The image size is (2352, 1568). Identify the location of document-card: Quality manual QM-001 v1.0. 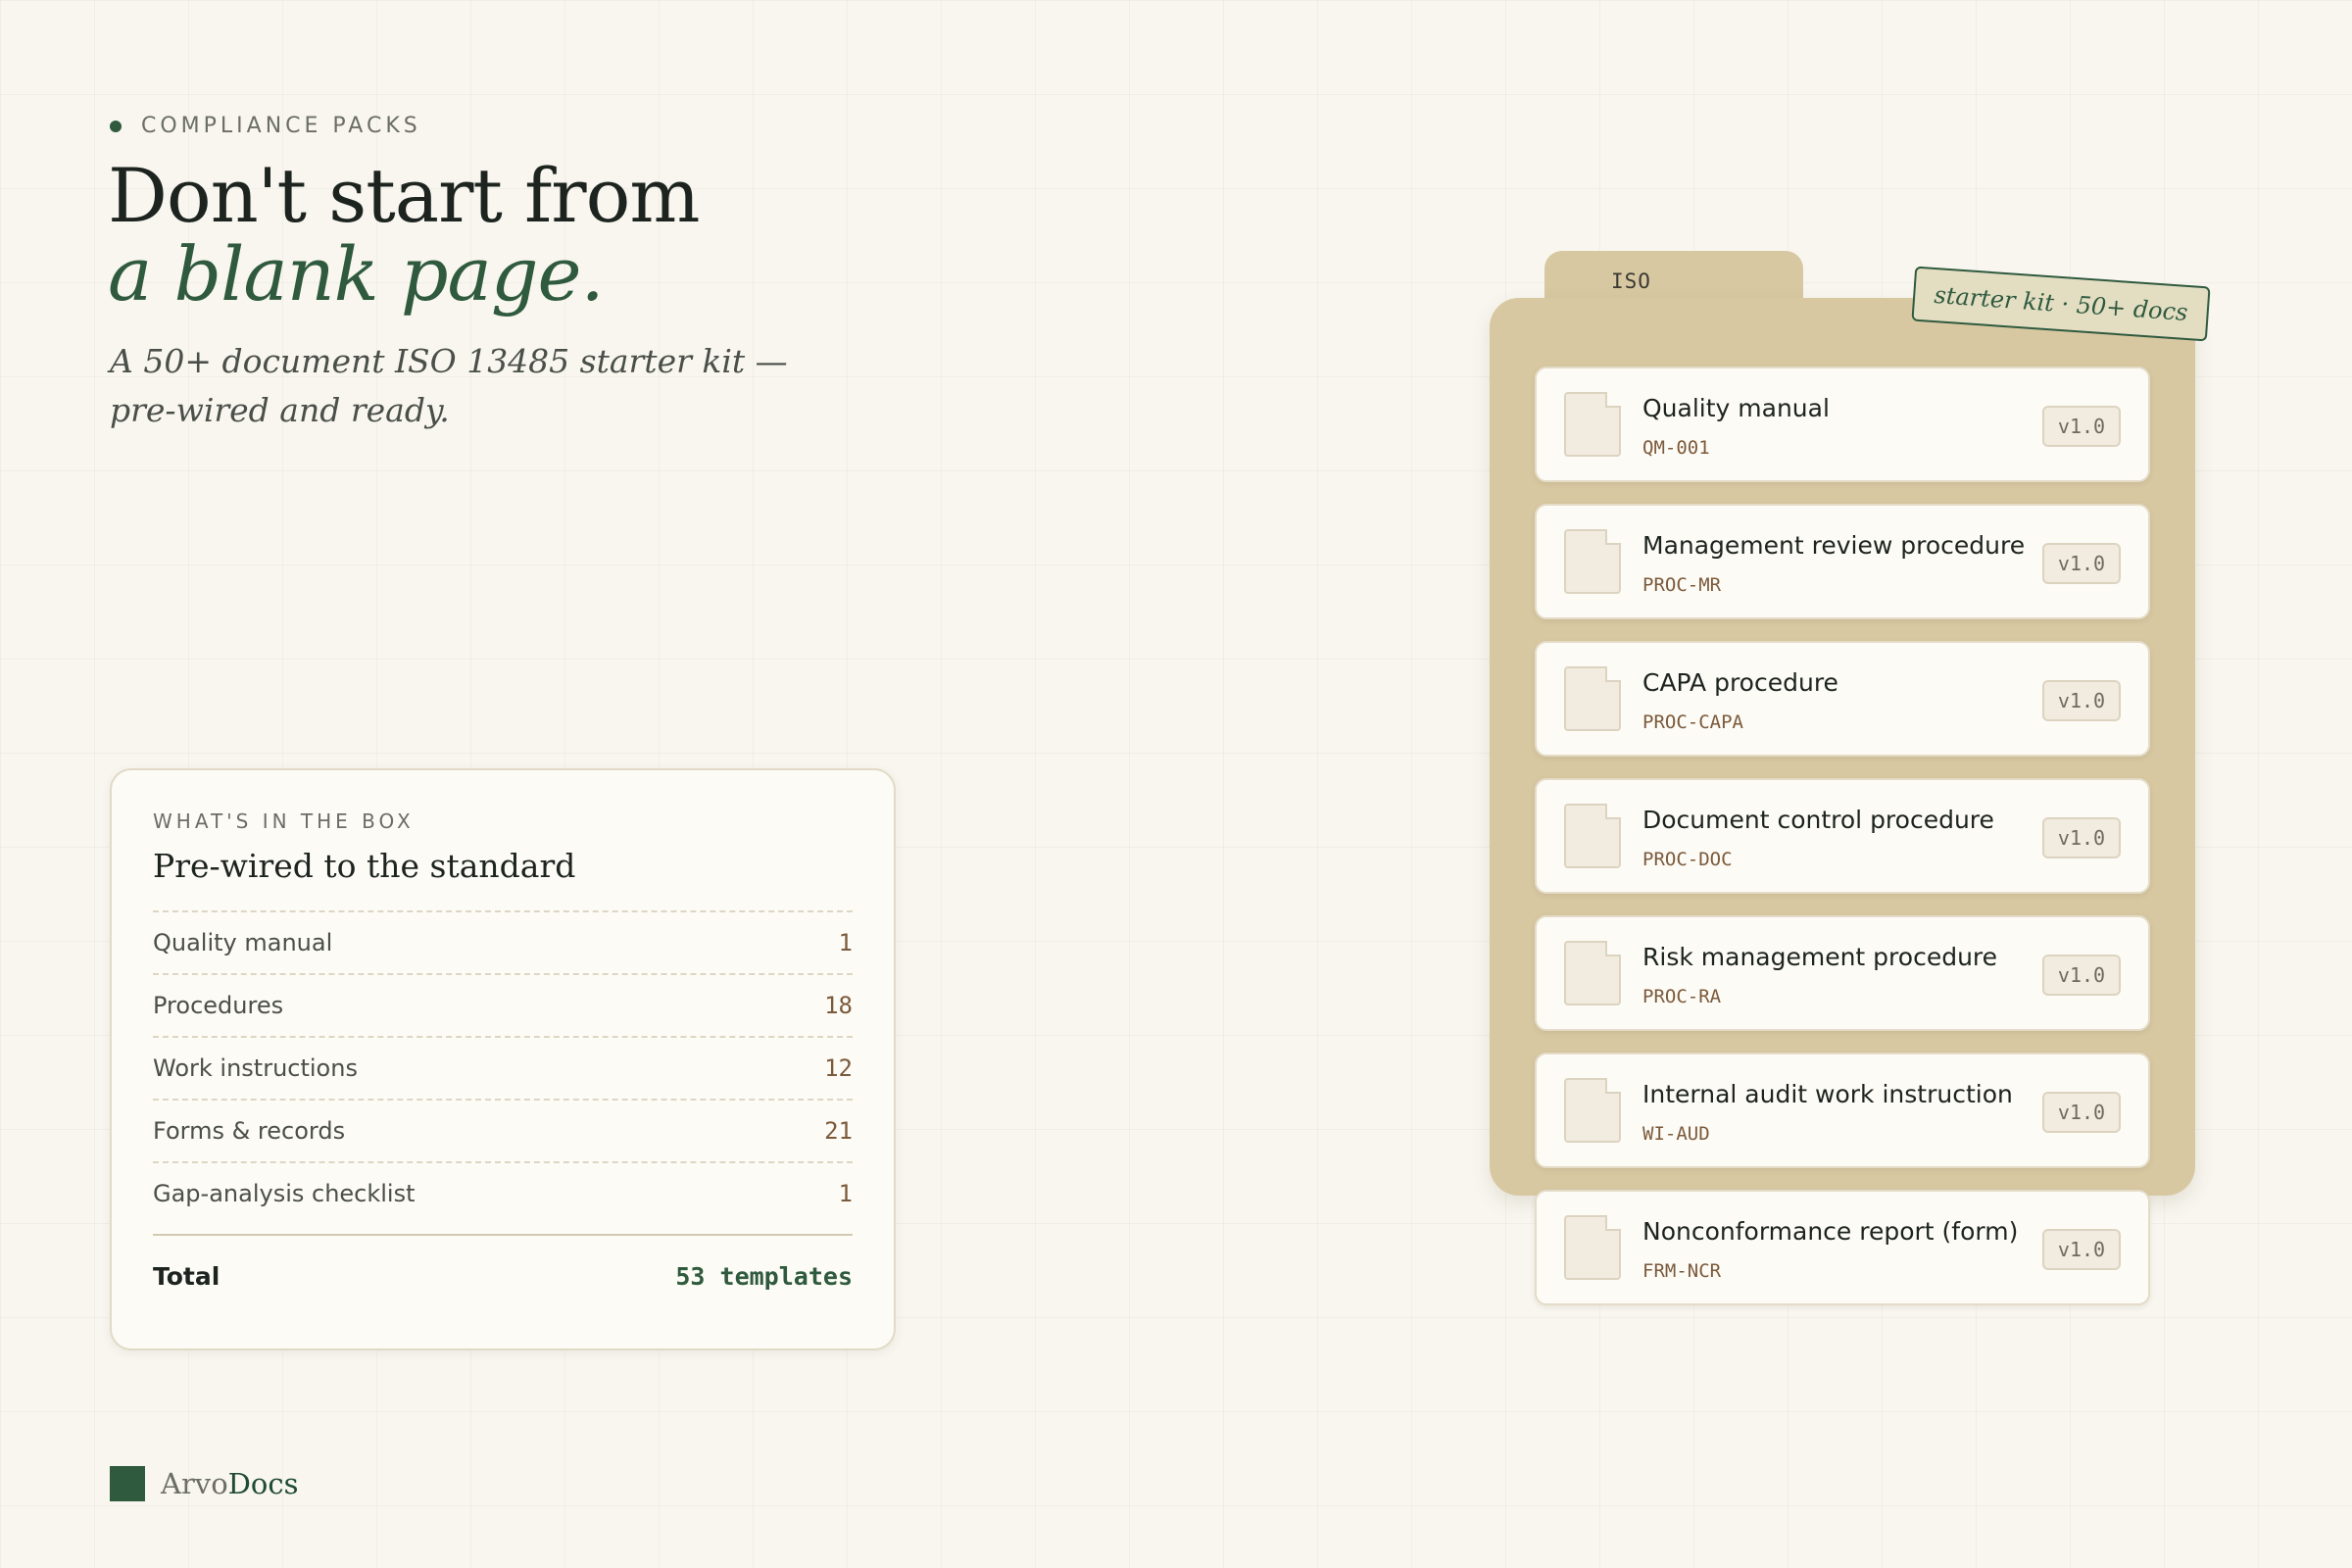
(1842, 424).